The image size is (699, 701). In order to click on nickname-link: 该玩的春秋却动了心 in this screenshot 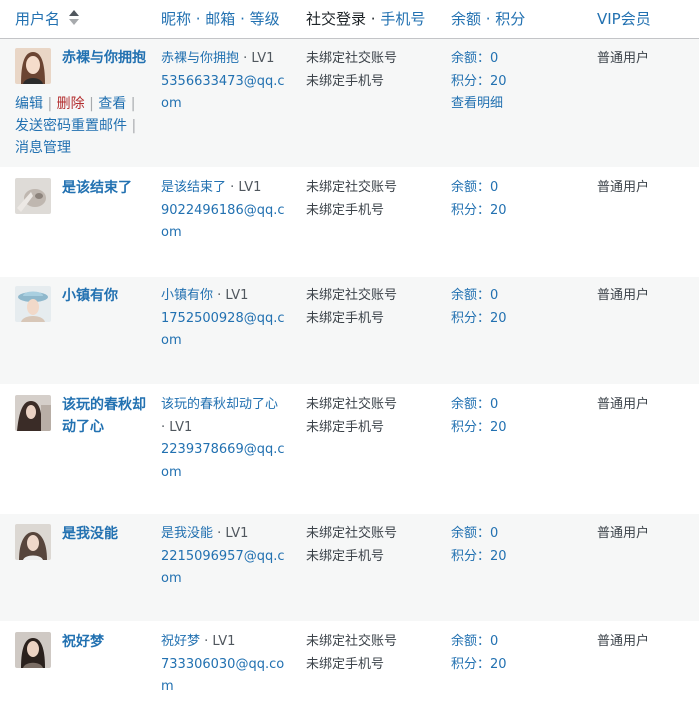, I will do `click(219, 404)`.